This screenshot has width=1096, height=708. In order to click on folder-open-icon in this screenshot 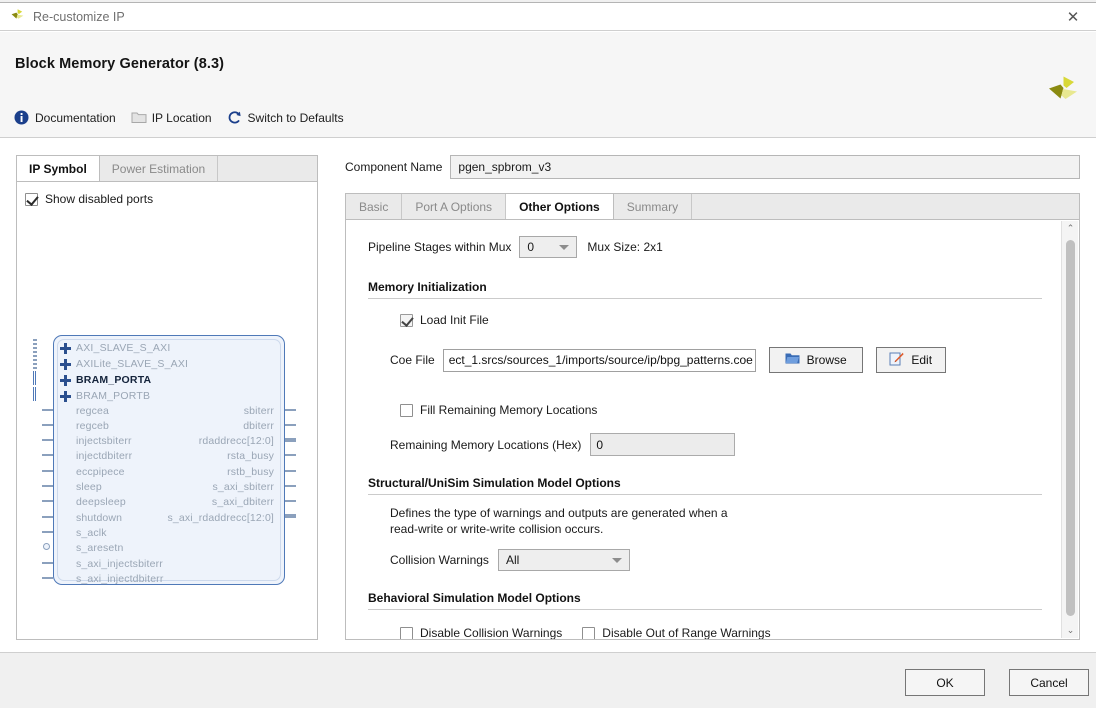, I will do `click(792, 360)`.